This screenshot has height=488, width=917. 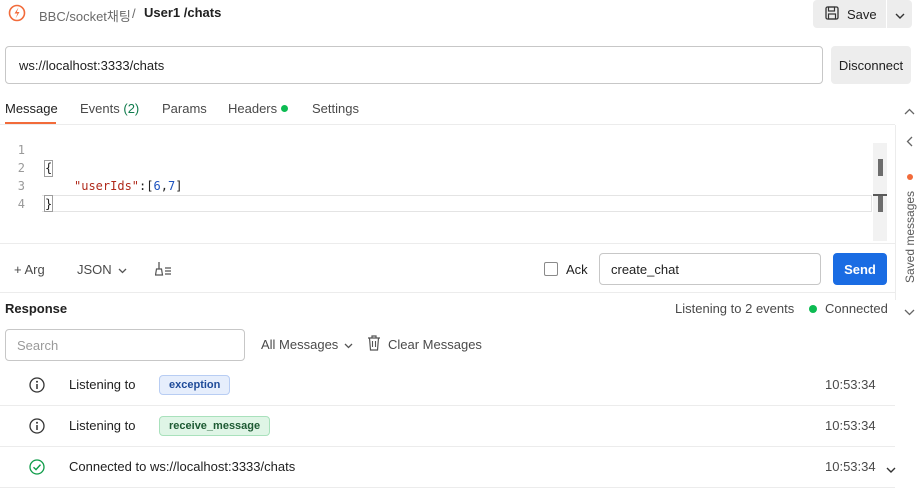 I want to click on event-badge: receive_message, so click(x=215, y=426).